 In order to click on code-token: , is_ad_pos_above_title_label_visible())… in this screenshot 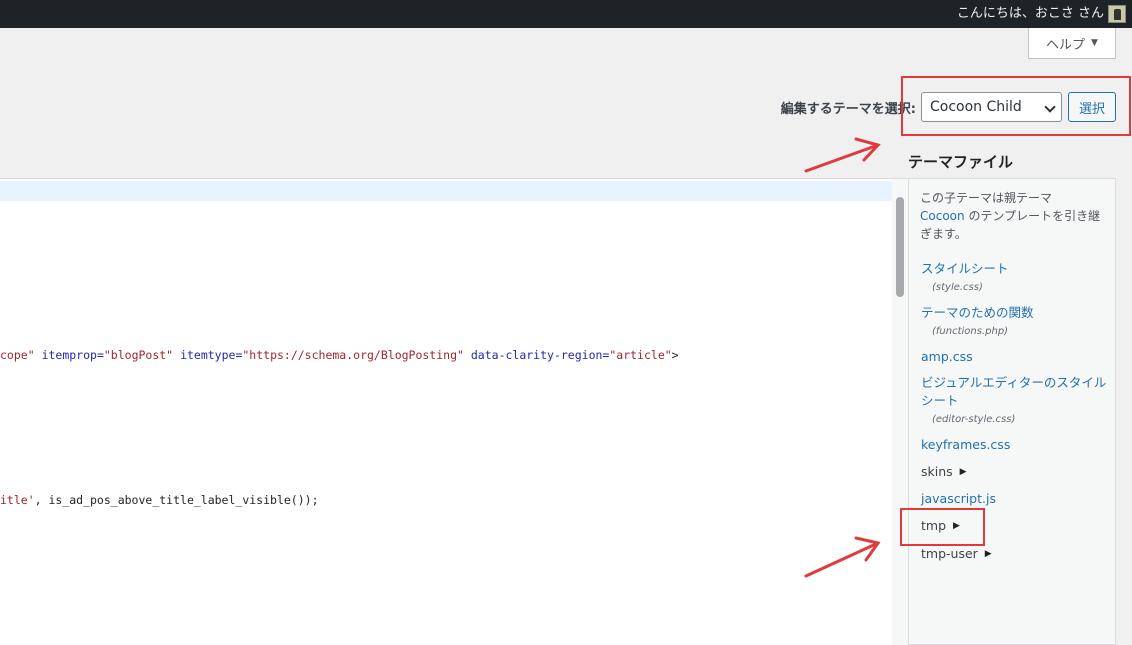, I will do `click(176, 500)`.